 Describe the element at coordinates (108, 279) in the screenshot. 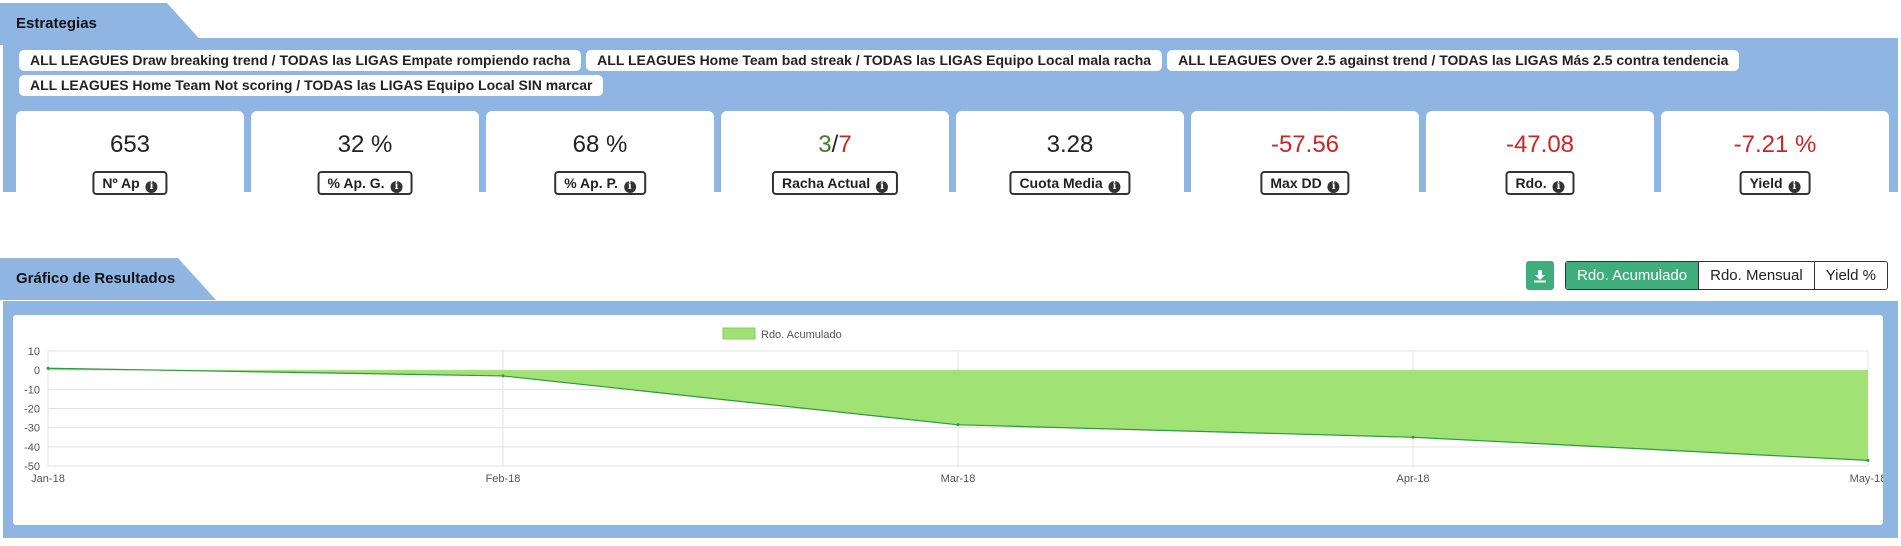

I see `results-section-title: Gráfico de Resultados` at that location.